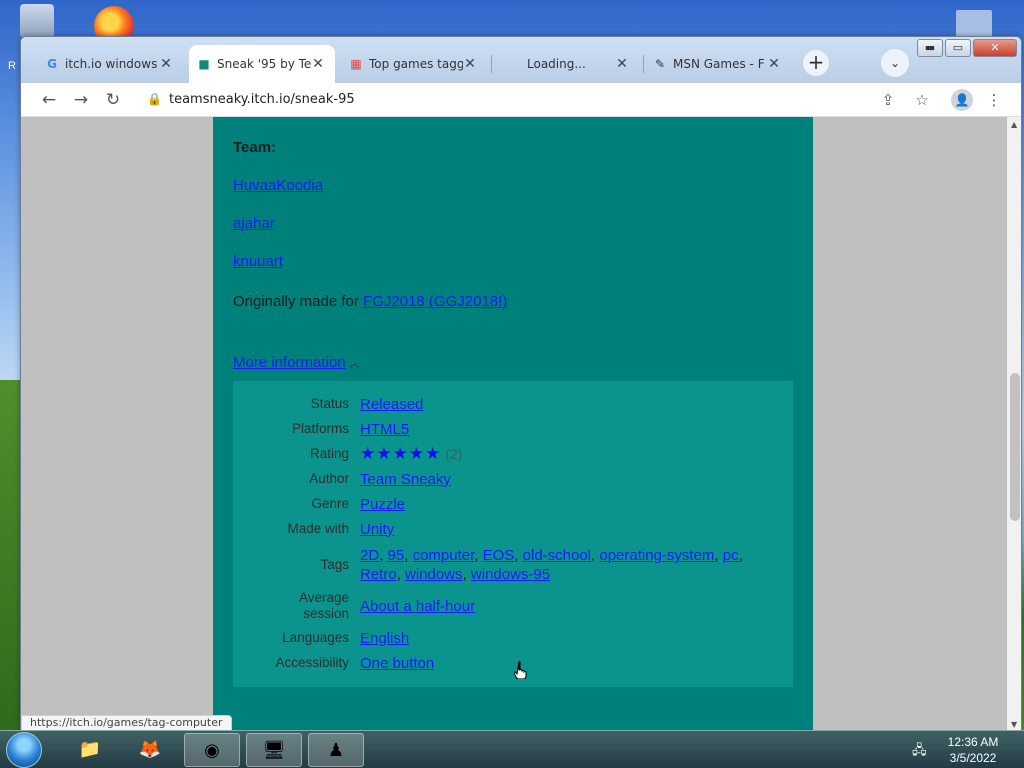 The width and height of the screenshot is (1024, 768). Describe the element at coordinates (1015, 447) in the screenshot. I see `scroll-thumb` at that location.